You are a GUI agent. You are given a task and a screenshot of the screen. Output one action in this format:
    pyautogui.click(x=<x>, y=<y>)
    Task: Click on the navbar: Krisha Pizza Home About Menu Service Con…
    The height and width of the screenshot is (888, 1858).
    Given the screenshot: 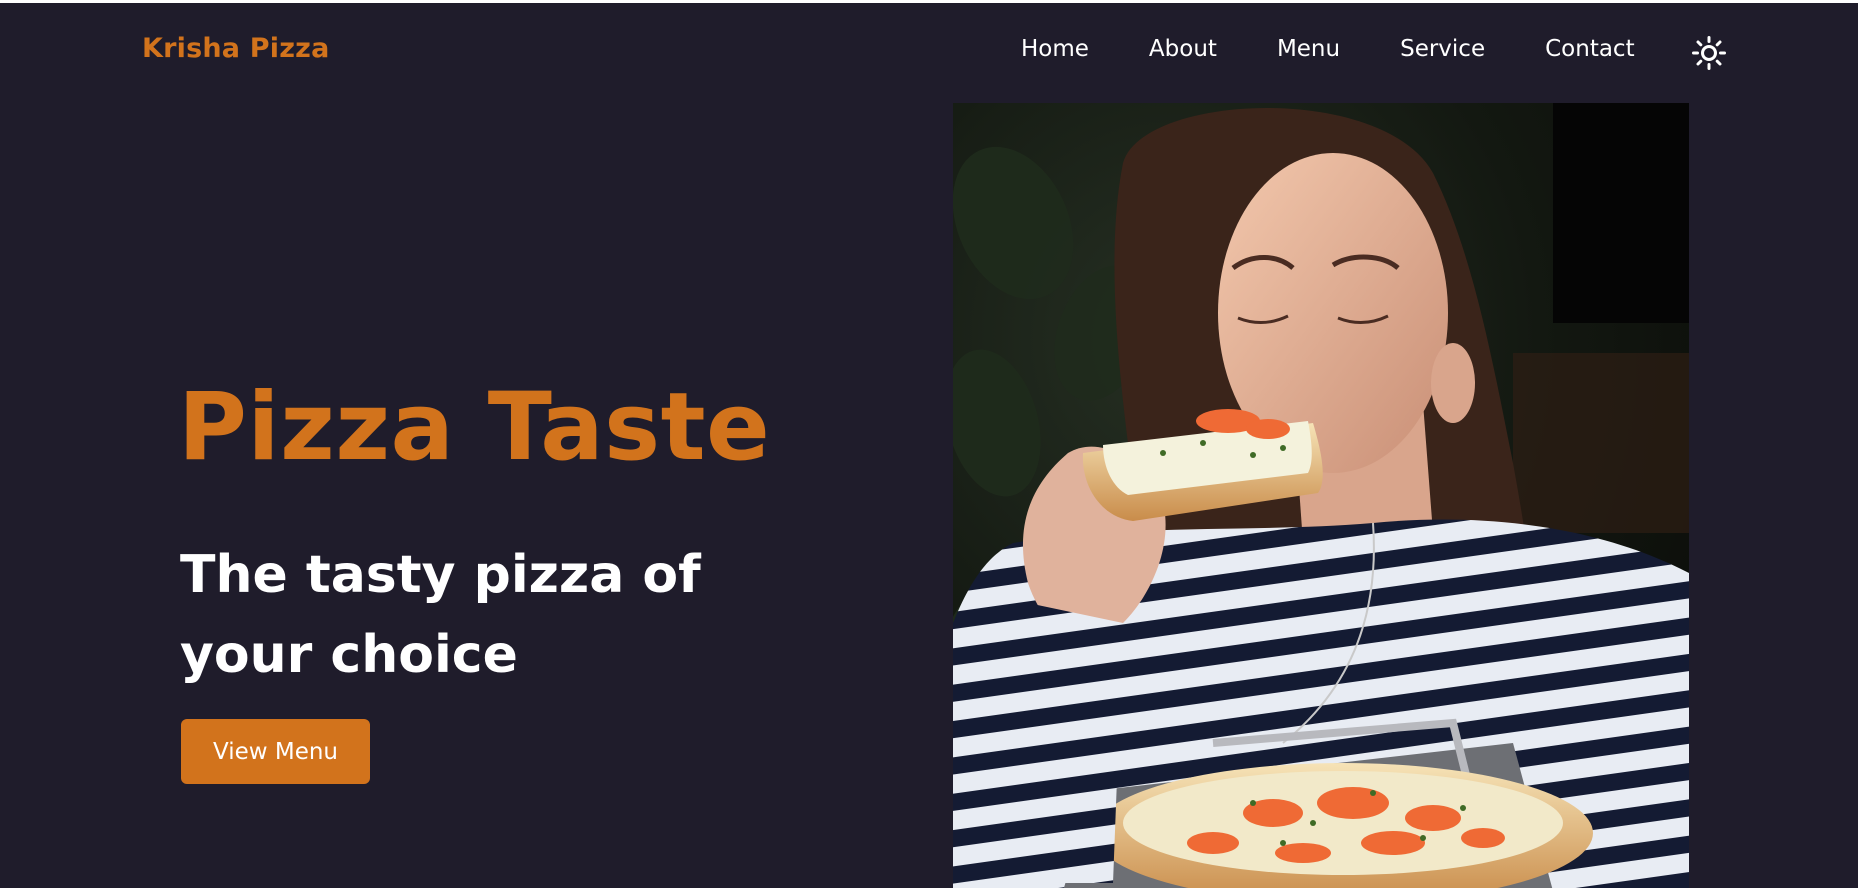 What is the action you would take?
    pyautogui.click(x=929, y=52)
    